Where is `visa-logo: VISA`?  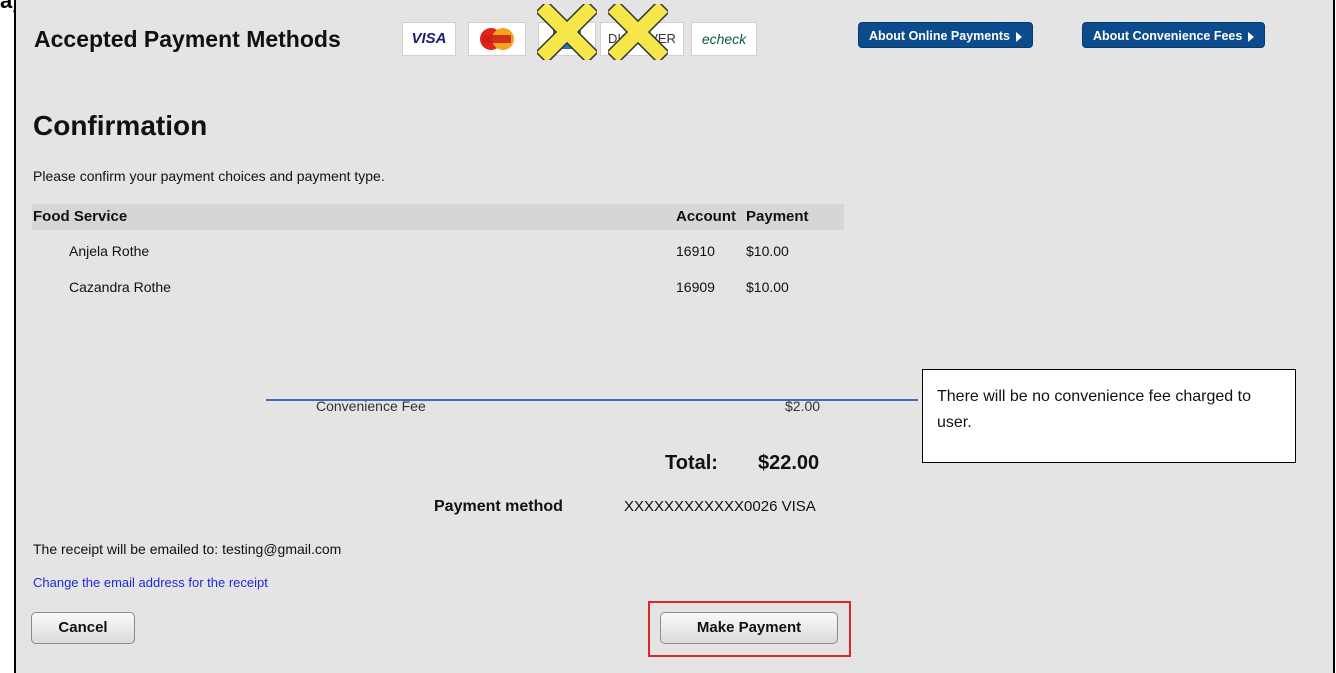
visa-logo: VISA is located at coordinates (429, 39).